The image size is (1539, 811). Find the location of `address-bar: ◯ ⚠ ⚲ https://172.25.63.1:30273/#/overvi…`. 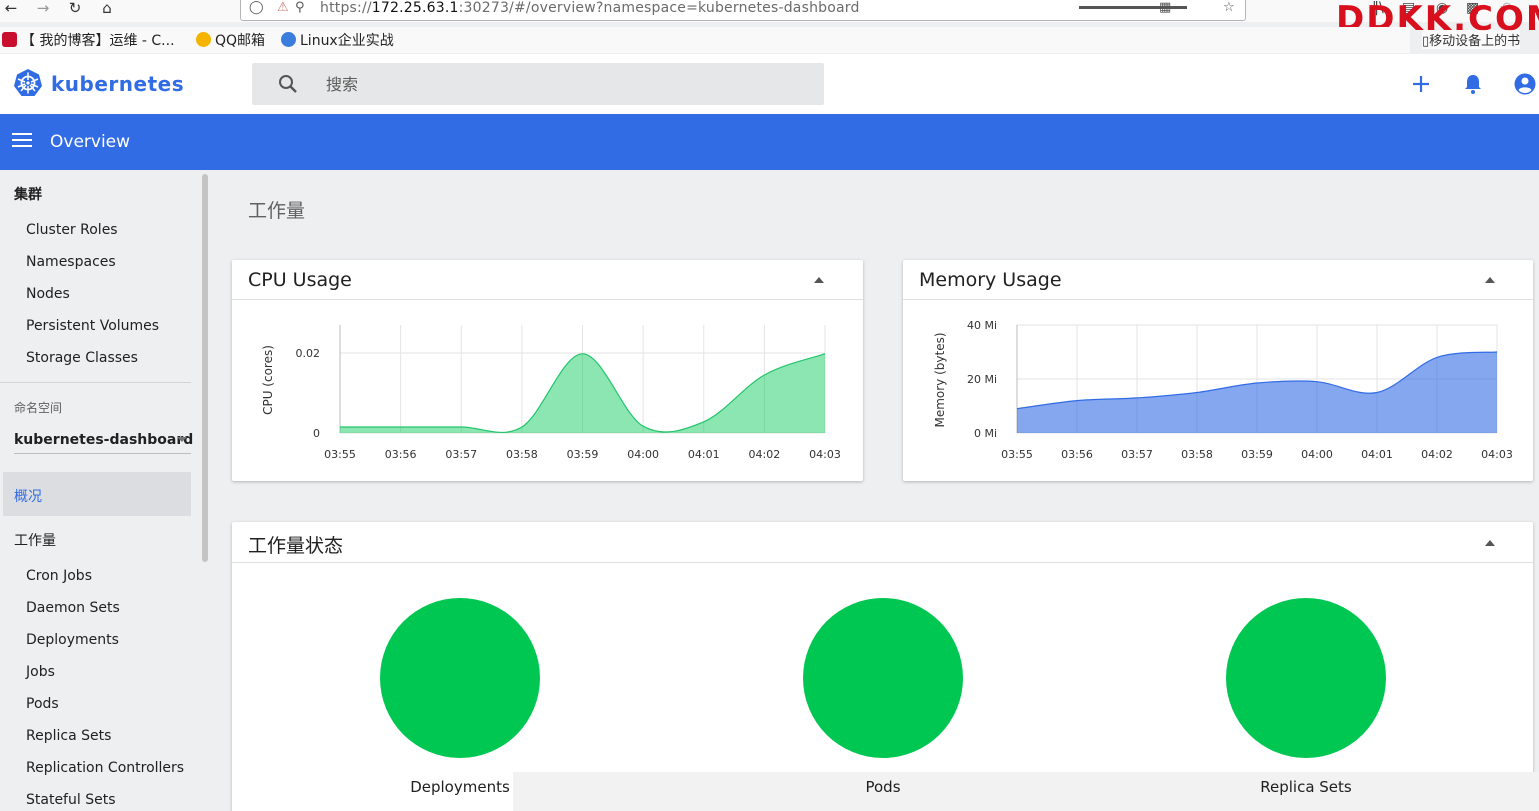

address-bar: ◯ ⚠ ⚲ https://172.25.63.1:30273/#/overvi… is located at coordinates (743, 10).